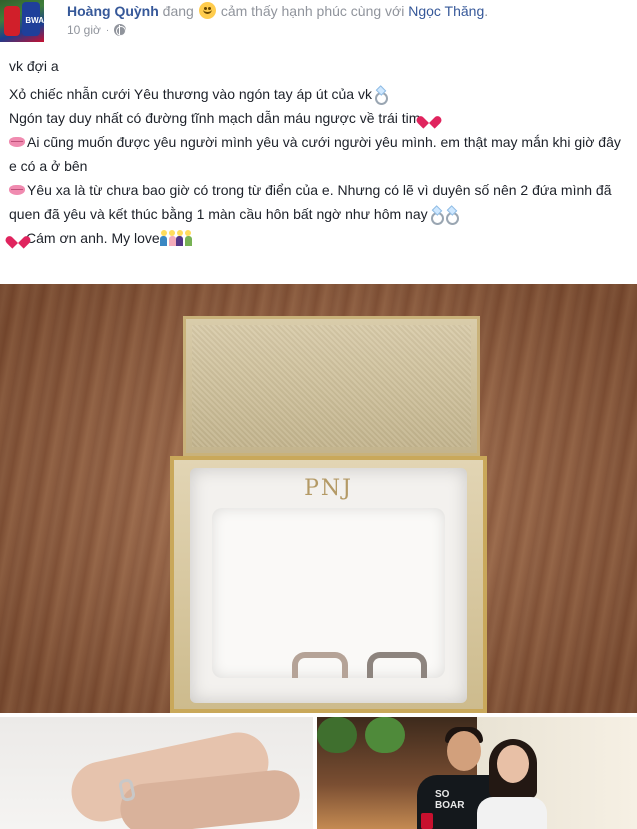  Describe the element at coordinates (446, 11) in the screenshot. I see `tagged-person: Ngọc Thăng` at that location.